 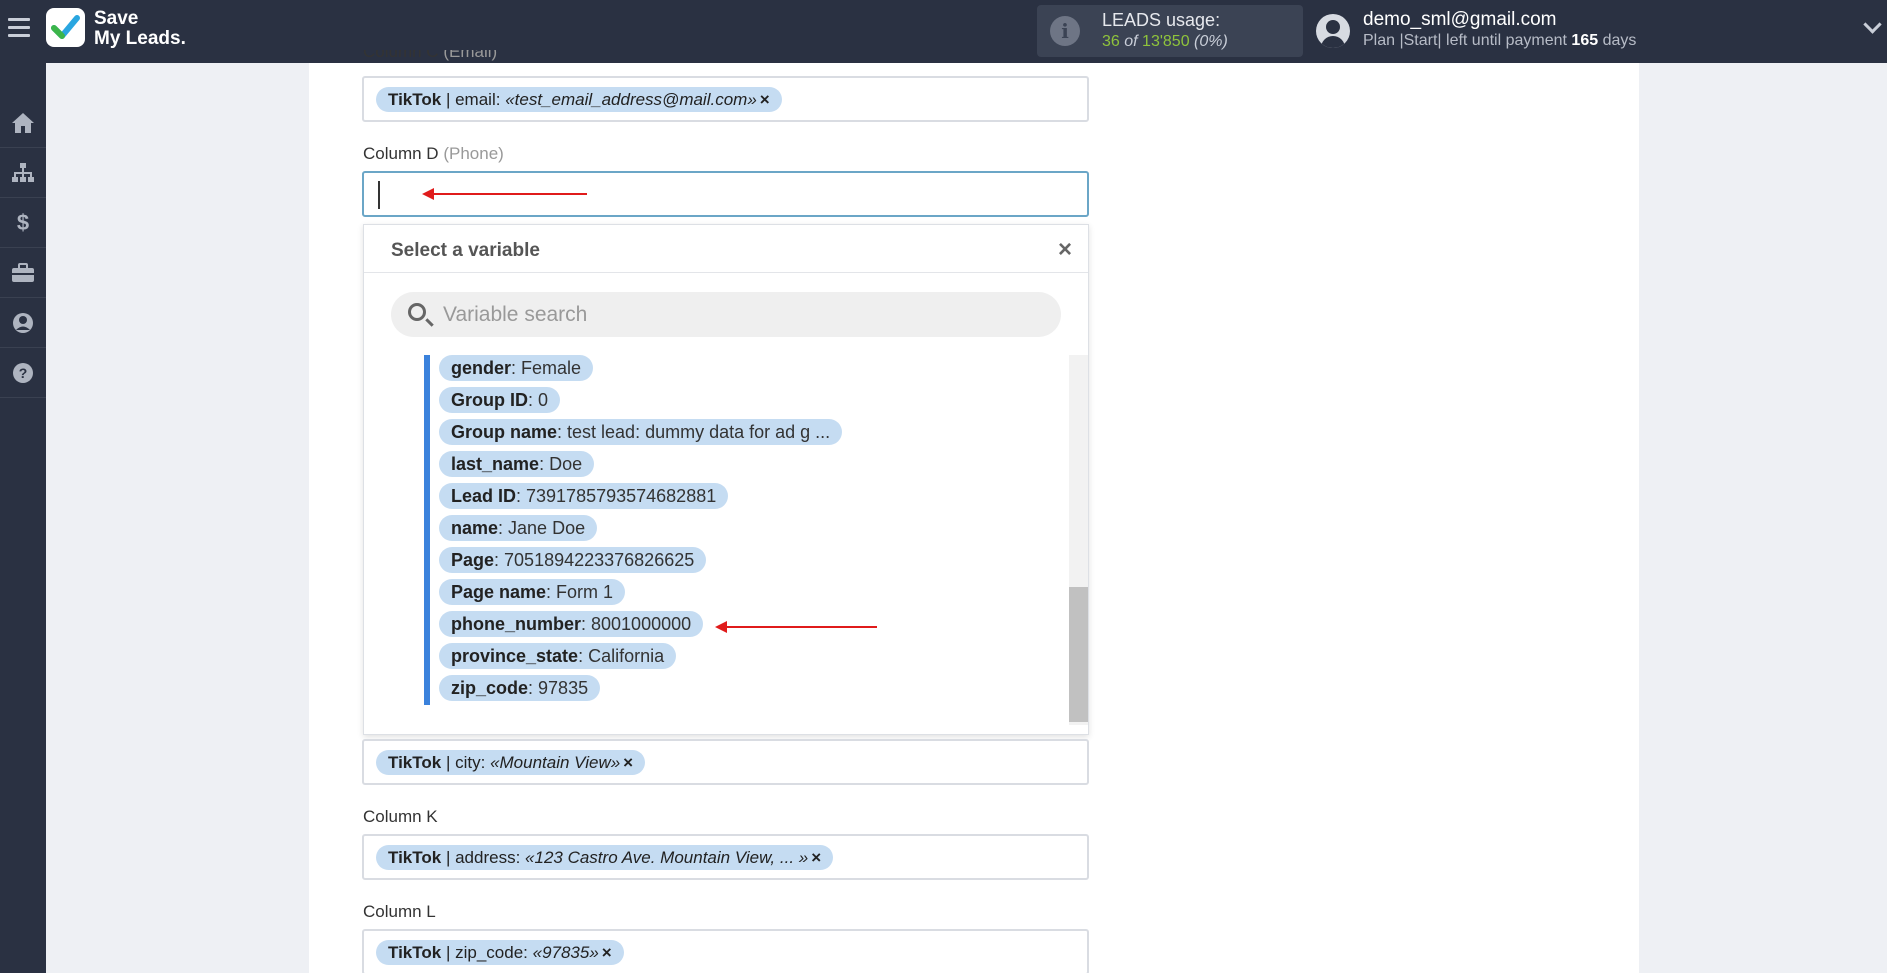 I want to click on text-cursor, so click(x=379, y=195).